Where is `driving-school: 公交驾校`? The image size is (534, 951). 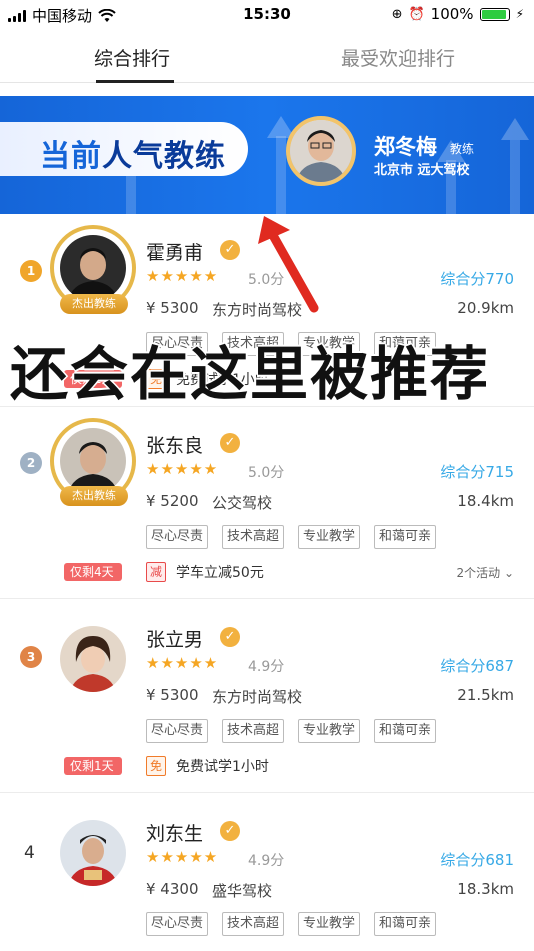 driving-school: 公交驾校 is located at coordinates (242, 503).